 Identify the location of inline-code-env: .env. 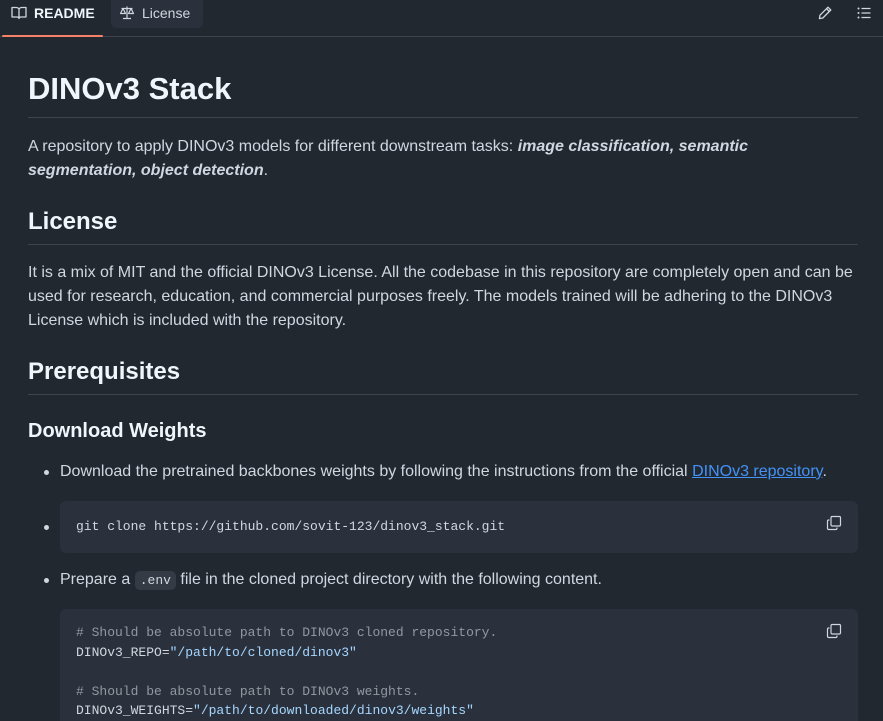
(155, 580).